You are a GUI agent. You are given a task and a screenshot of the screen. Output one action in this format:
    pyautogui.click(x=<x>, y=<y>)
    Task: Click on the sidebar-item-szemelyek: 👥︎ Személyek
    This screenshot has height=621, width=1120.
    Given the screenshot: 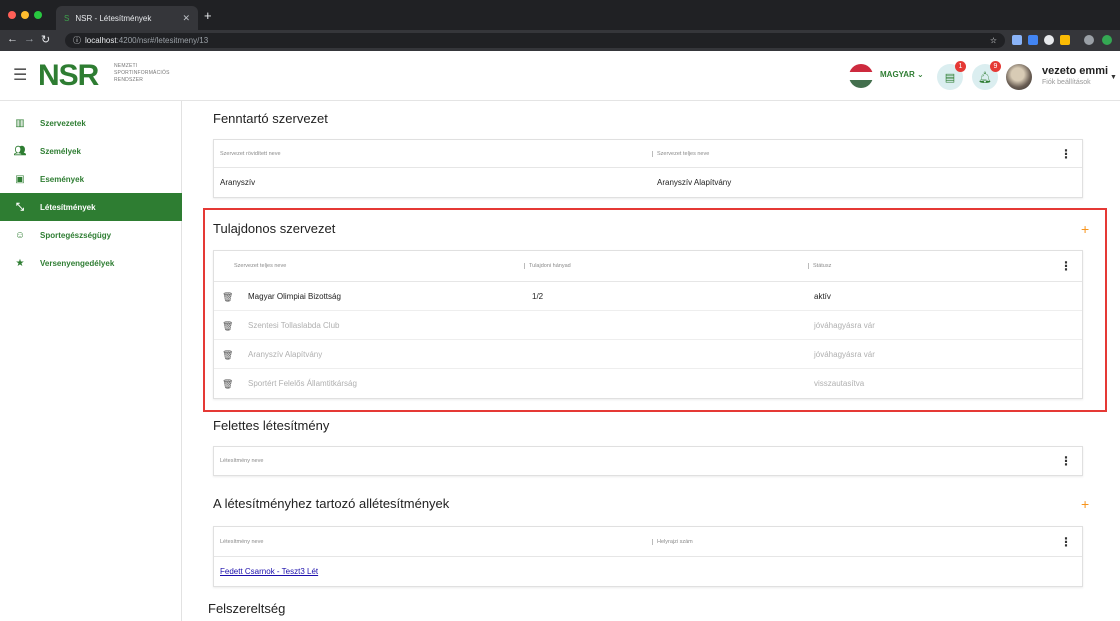 What is the action you would take?
    pyautogui.click(x=91, y=151)
    